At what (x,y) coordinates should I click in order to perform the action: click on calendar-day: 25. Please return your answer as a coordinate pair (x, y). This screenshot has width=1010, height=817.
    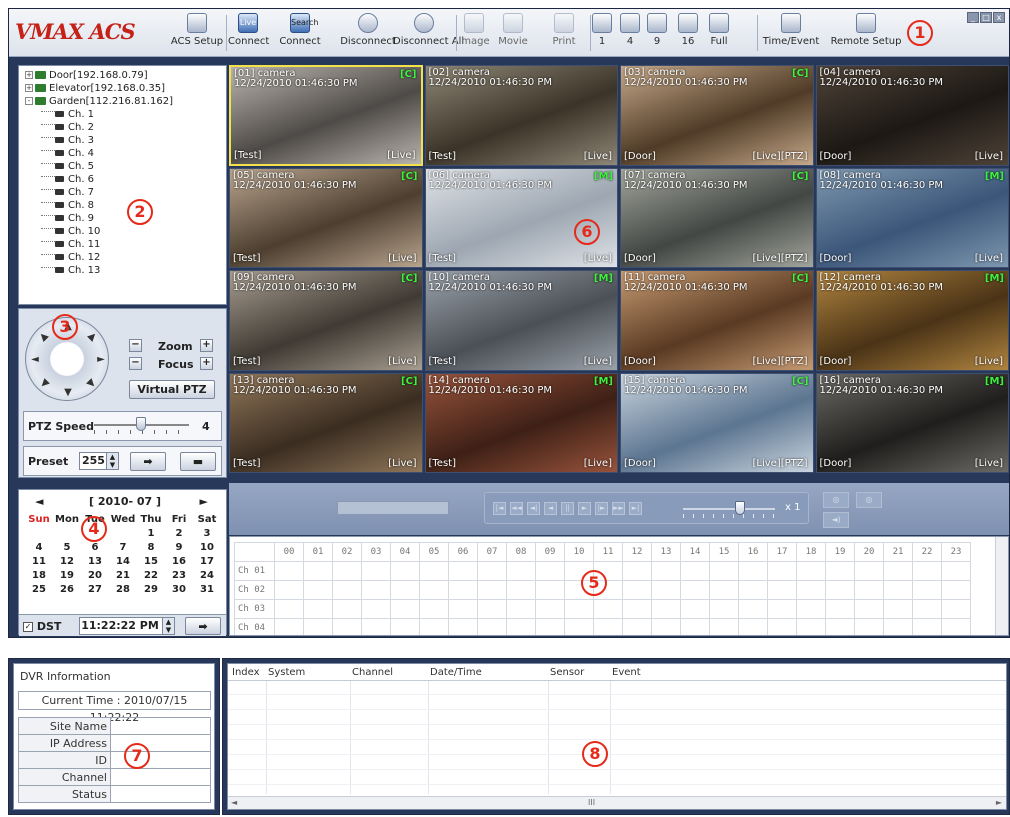
    Looking at the image, I should click on (39, 589).